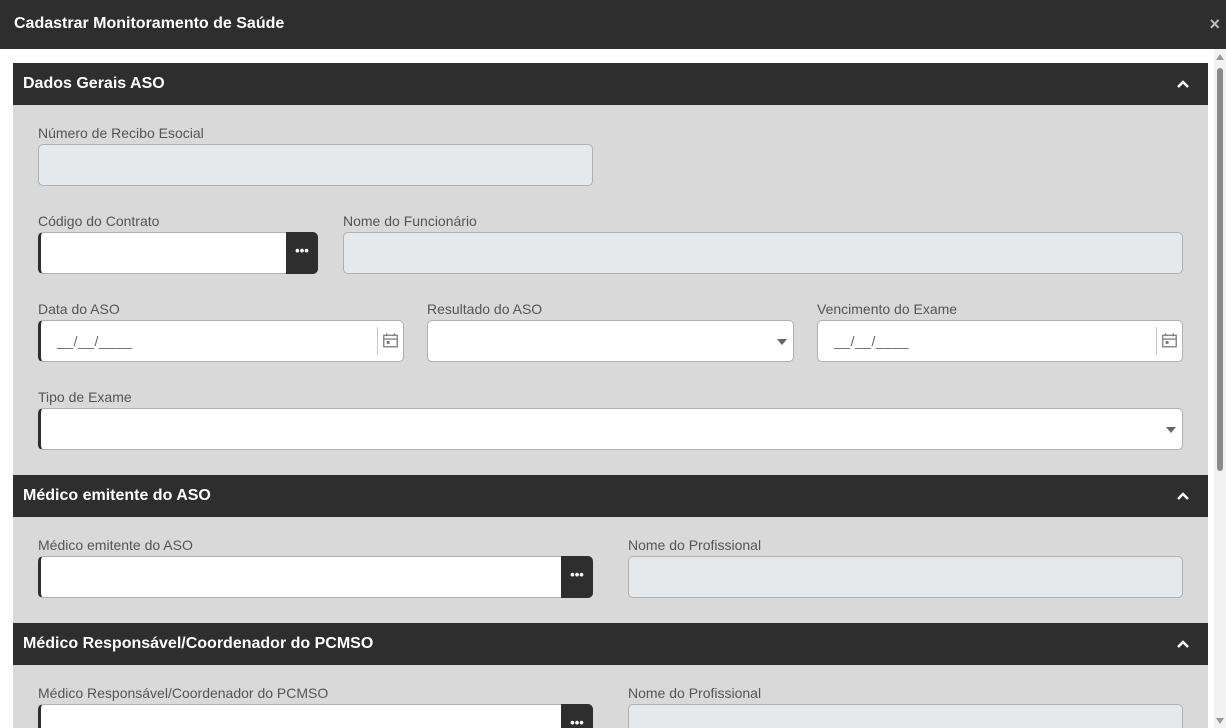 The image size is (1226, 728). I want to click on codigo-contrato-field, so click(163, 253).